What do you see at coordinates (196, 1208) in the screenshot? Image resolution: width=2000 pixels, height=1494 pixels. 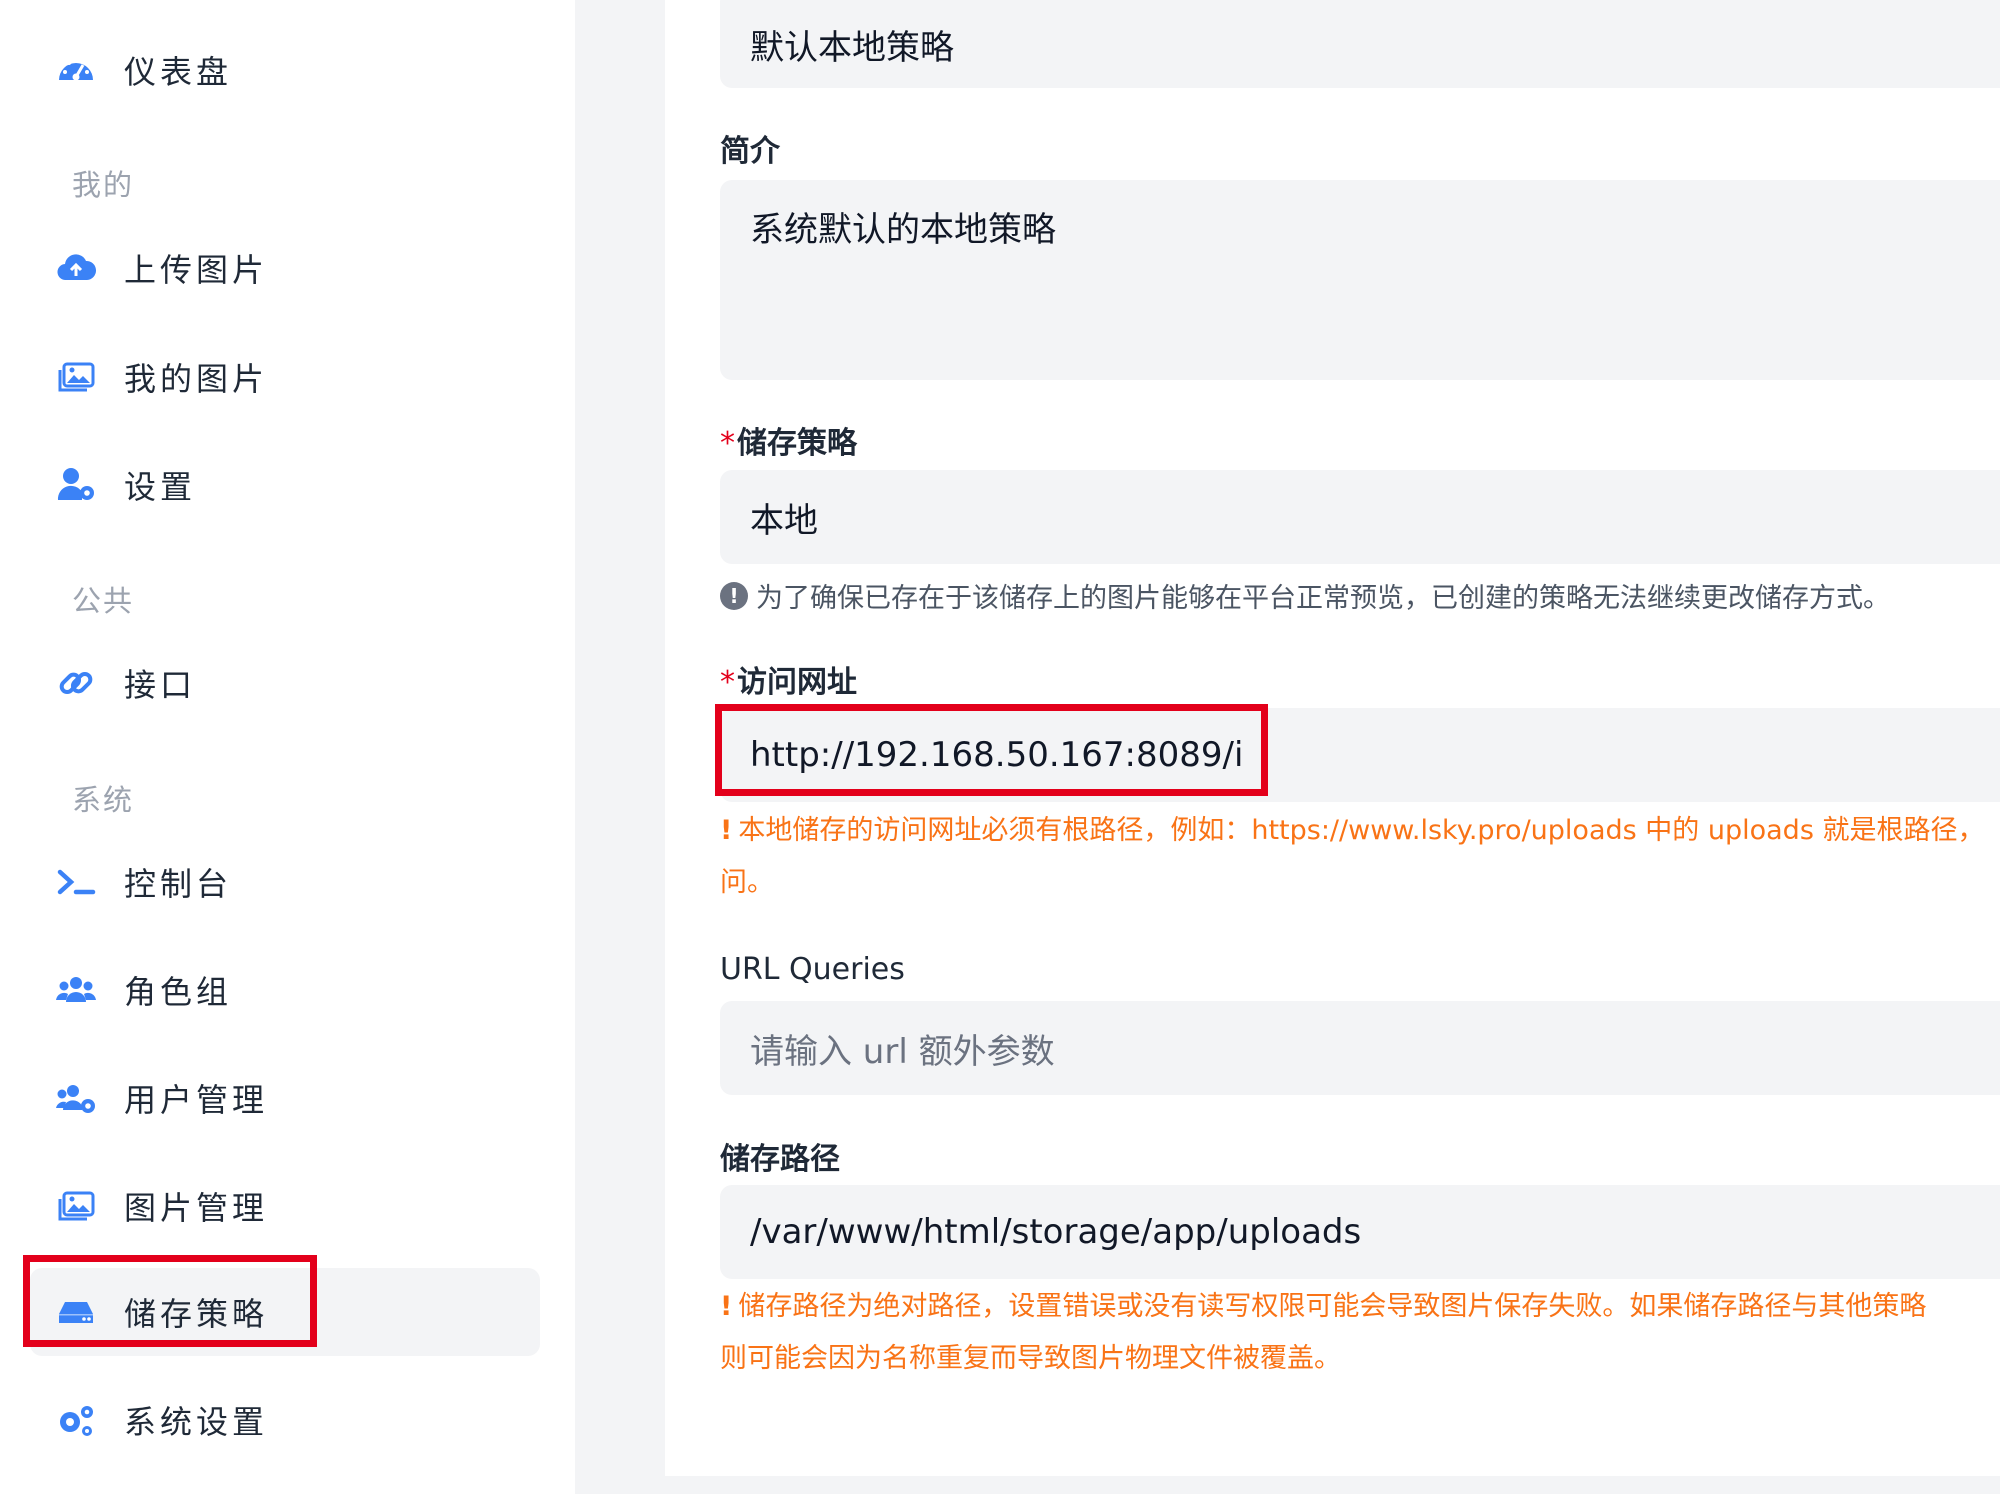 I see `nav-image-management-label: 图片管理` at bounding box center [196, 1208].